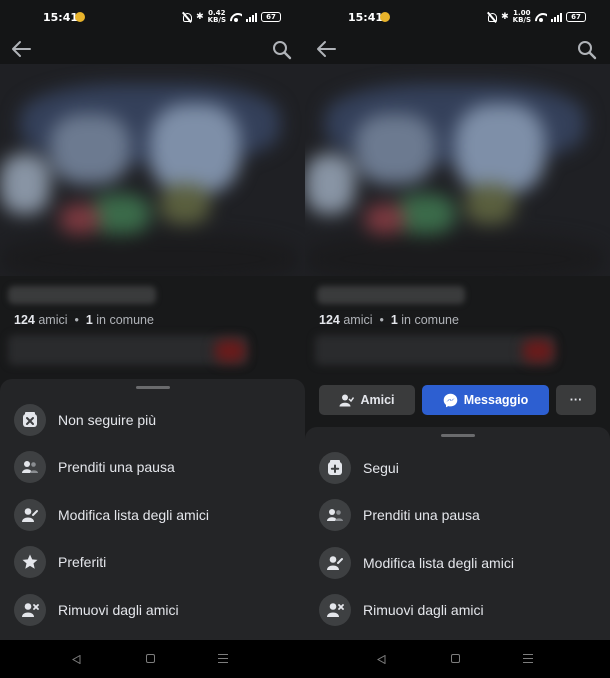 The image size is (610, 678). Describe the element at coordinates (381, 468) in the screenshot. I see `menu-item-label: Segui` at that location.